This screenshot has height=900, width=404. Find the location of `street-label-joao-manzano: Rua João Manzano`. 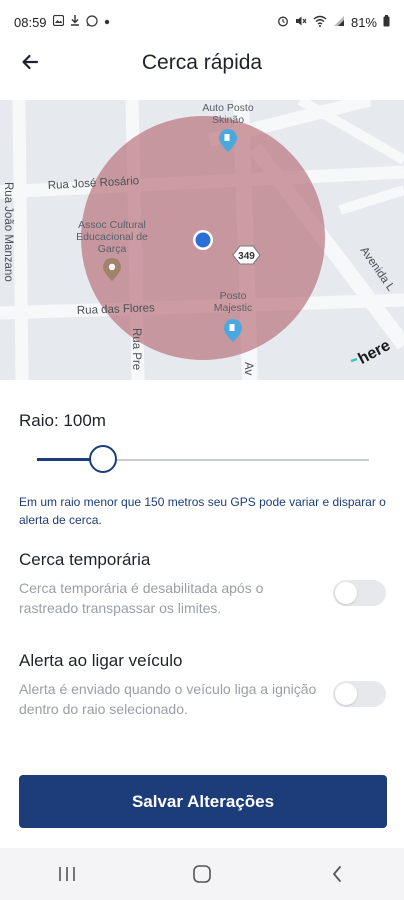

street-label-joao-manzano: Rua João Manzano is located at coordinates (8, 232).